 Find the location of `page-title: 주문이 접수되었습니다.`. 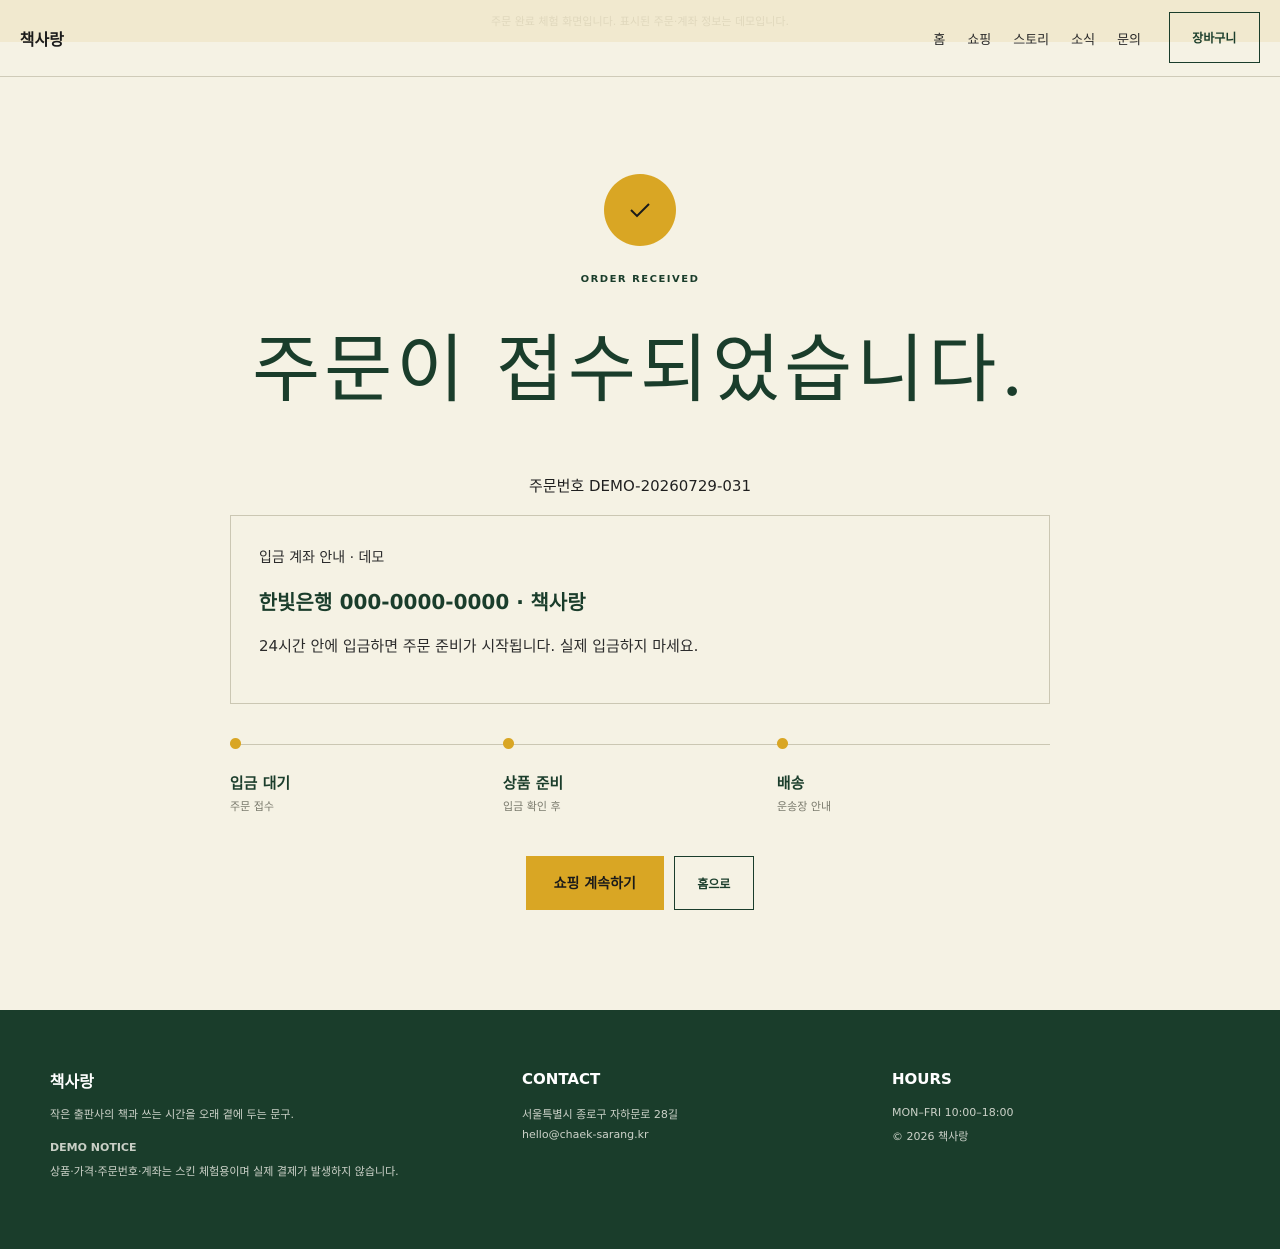

page-title: 주문이 접수되었습니다. is located at coordinates (640, 370).